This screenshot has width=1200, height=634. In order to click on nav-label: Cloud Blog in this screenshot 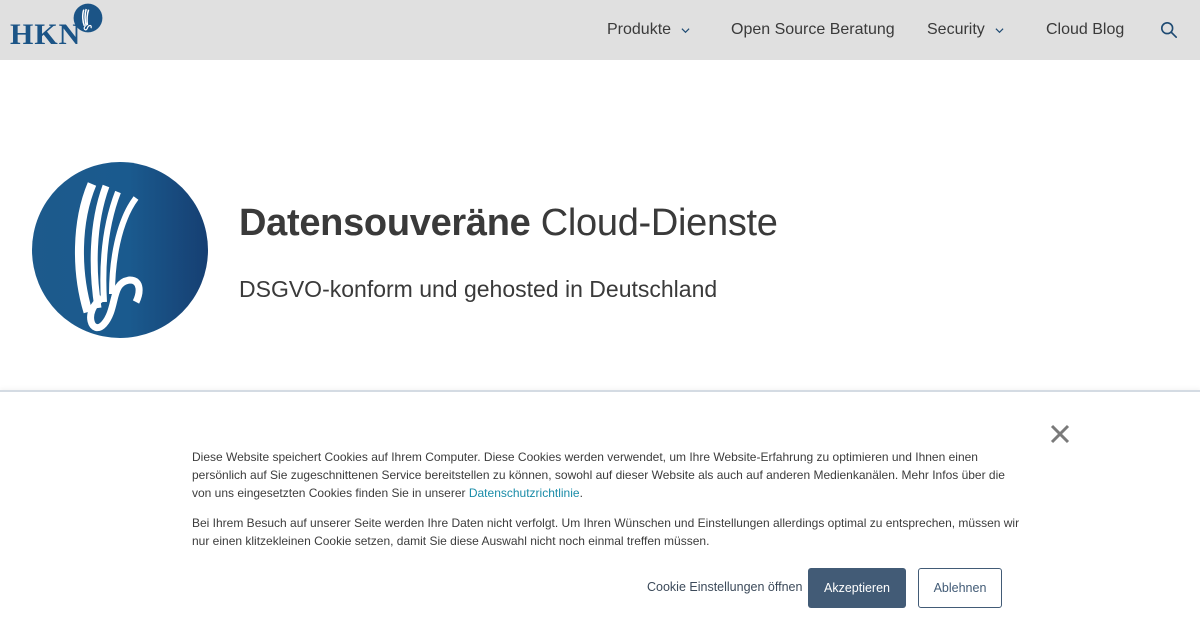, I will do `click(1085, 29)`.